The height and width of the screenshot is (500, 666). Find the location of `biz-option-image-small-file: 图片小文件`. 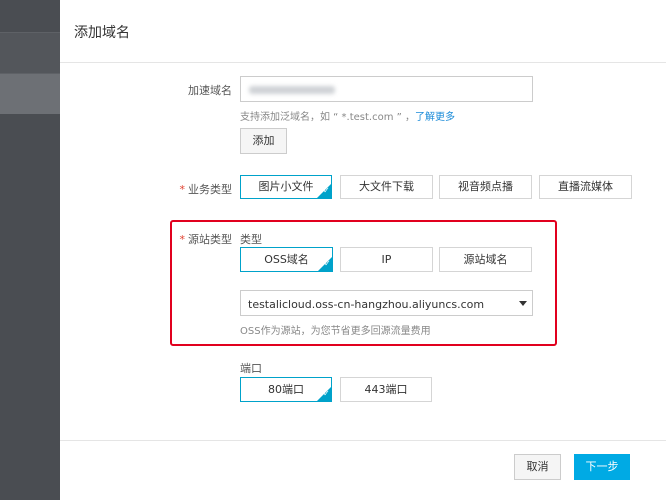

biz-option-image-small-file: 图片小文件 is located at coordinates (286, 187).